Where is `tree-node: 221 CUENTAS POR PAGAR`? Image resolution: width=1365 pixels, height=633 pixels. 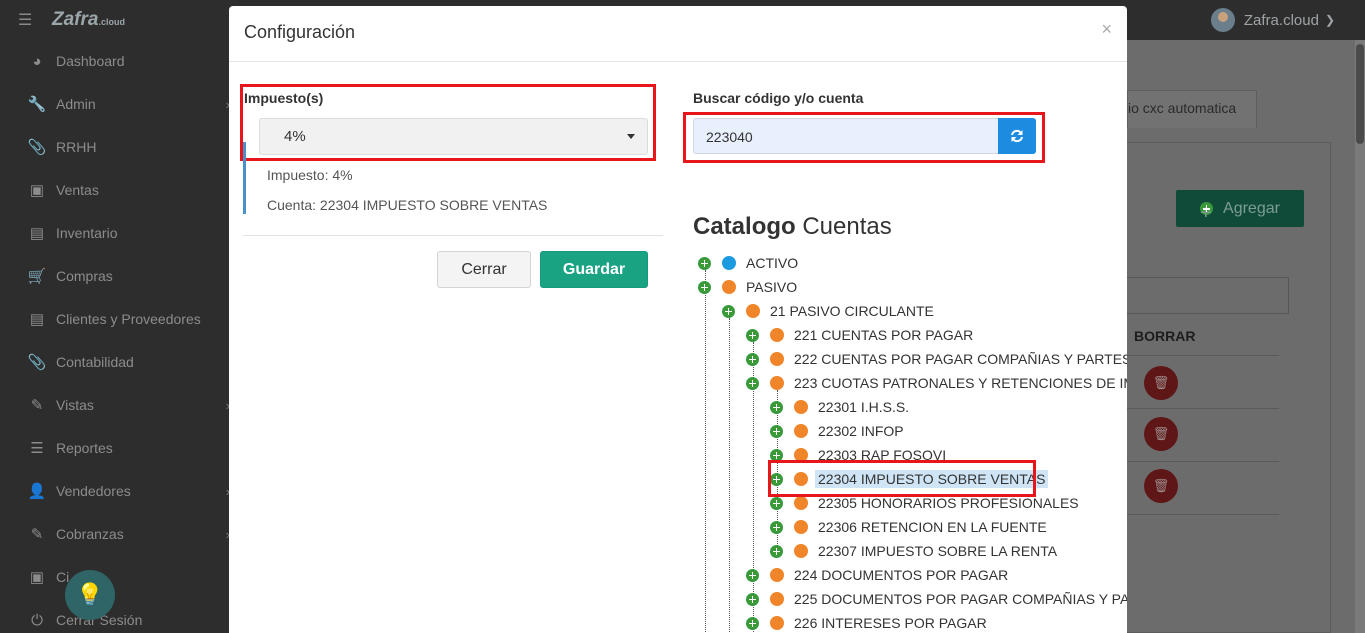
tree-node: 221 CUENTAS POR PAGAR is located at coordinates (861, 335).